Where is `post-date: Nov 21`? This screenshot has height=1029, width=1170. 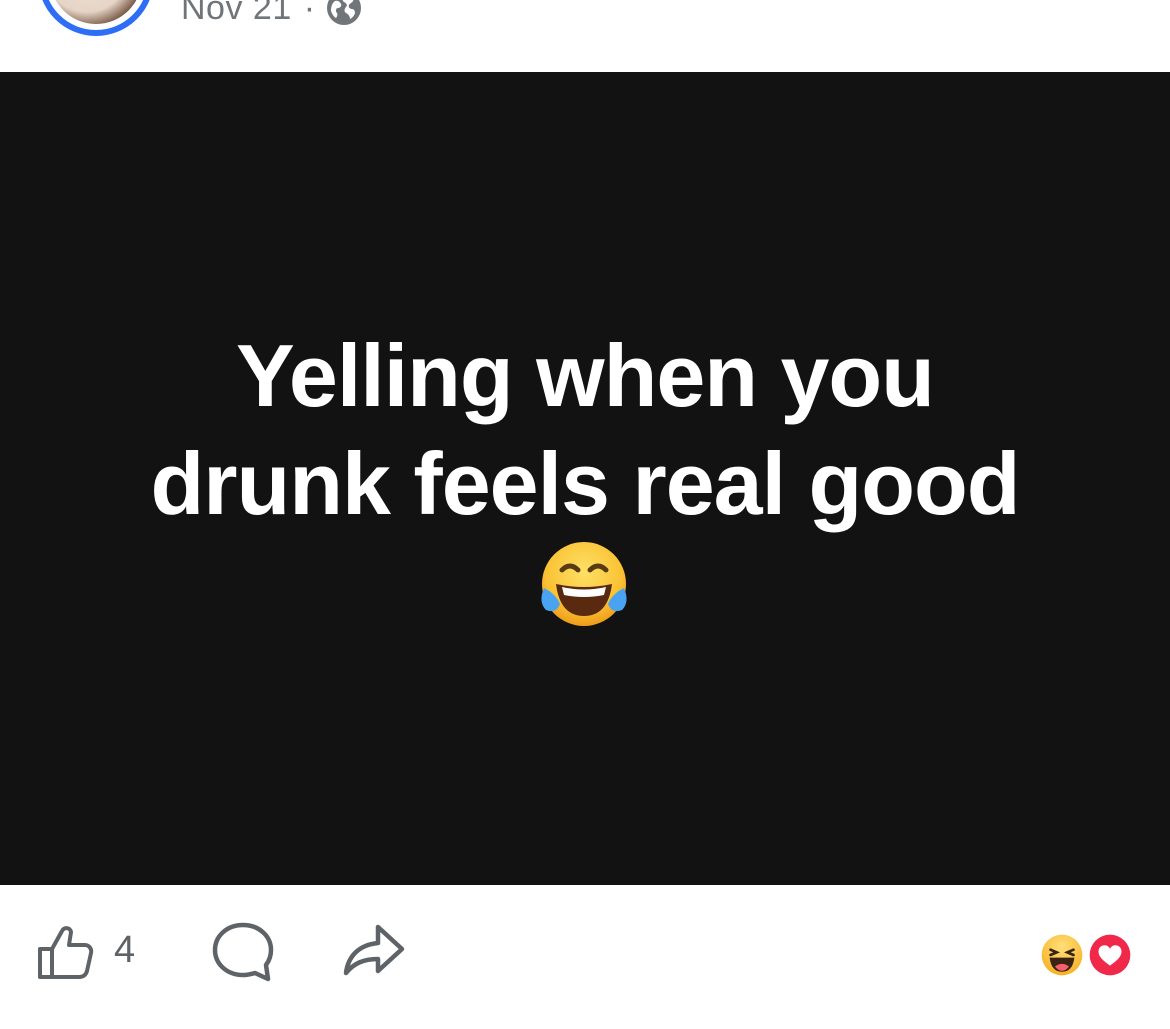
post-date: Nov 21 is located at coordinates (236, 14).